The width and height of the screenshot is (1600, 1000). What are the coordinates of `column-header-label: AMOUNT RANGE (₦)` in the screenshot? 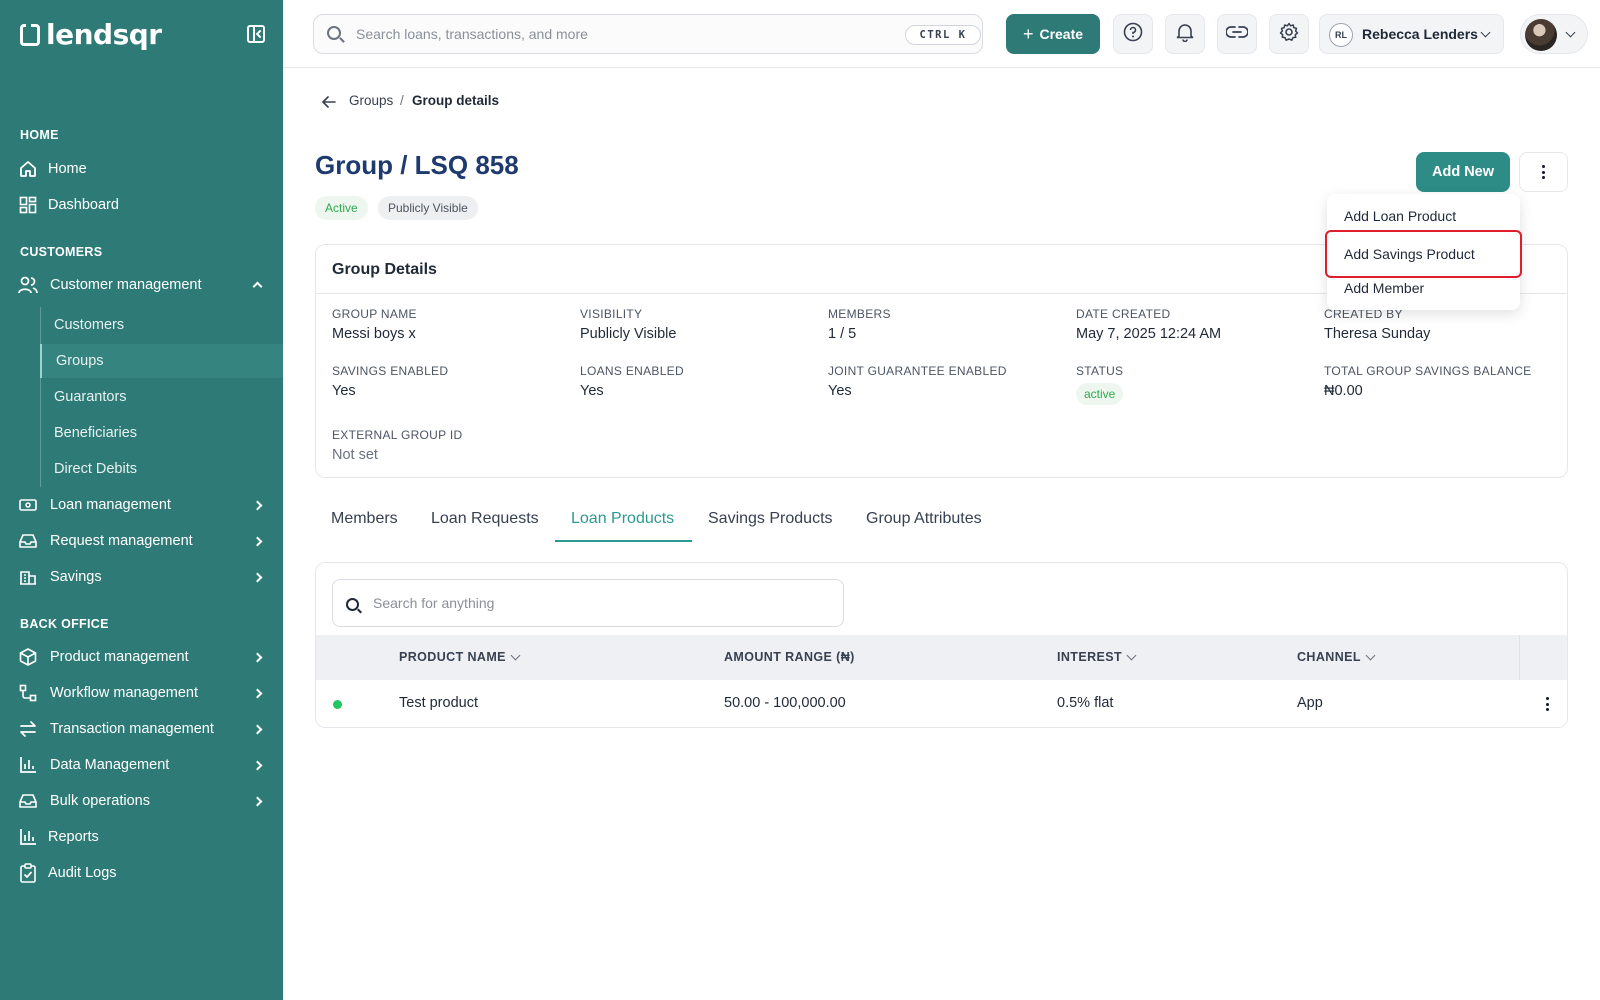 It's located at (789, 657).